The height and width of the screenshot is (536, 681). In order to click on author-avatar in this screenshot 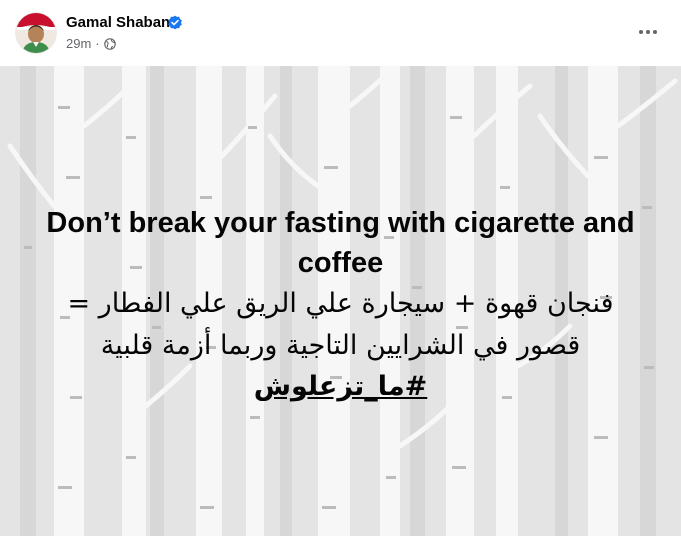, I will do `click(36, 33)`.